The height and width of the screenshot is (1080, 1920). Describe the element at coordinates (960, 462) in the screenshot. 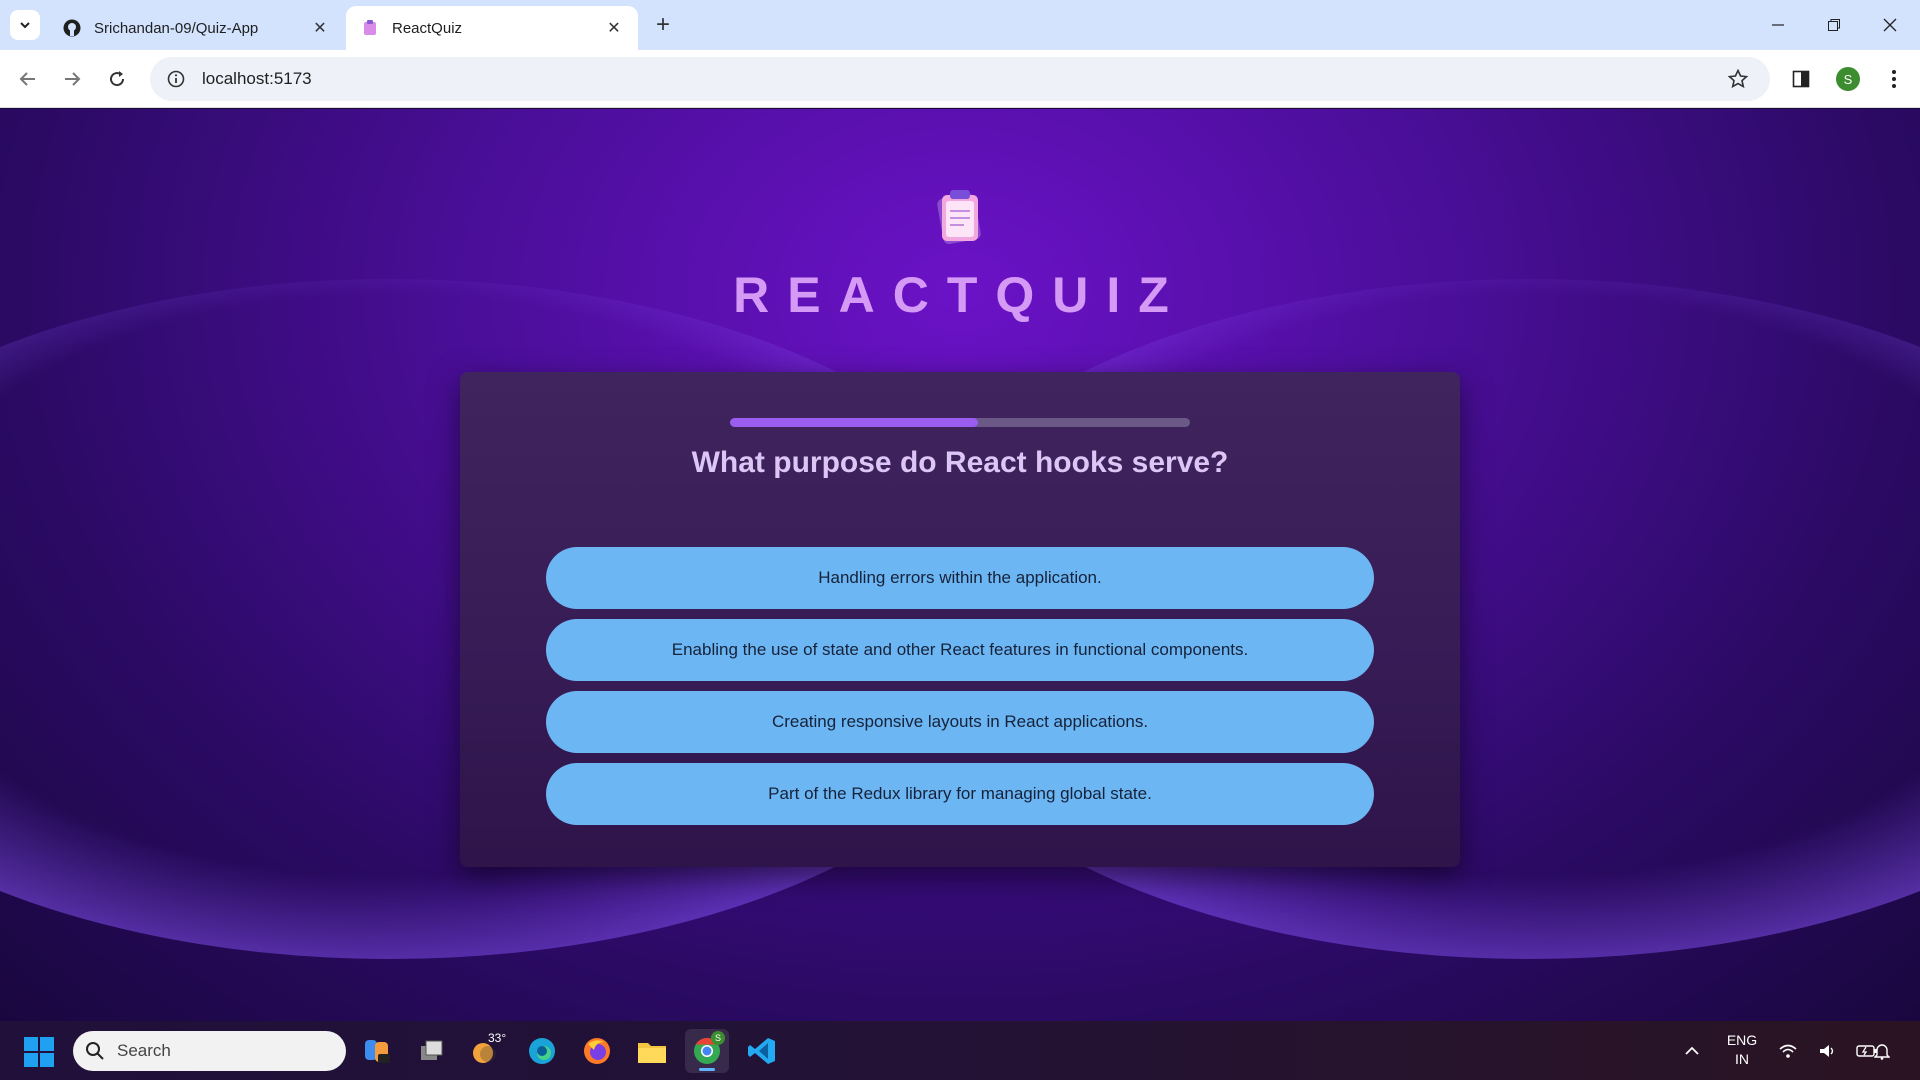

I see `question-text: What purpose do React hooks serve?` at that location.